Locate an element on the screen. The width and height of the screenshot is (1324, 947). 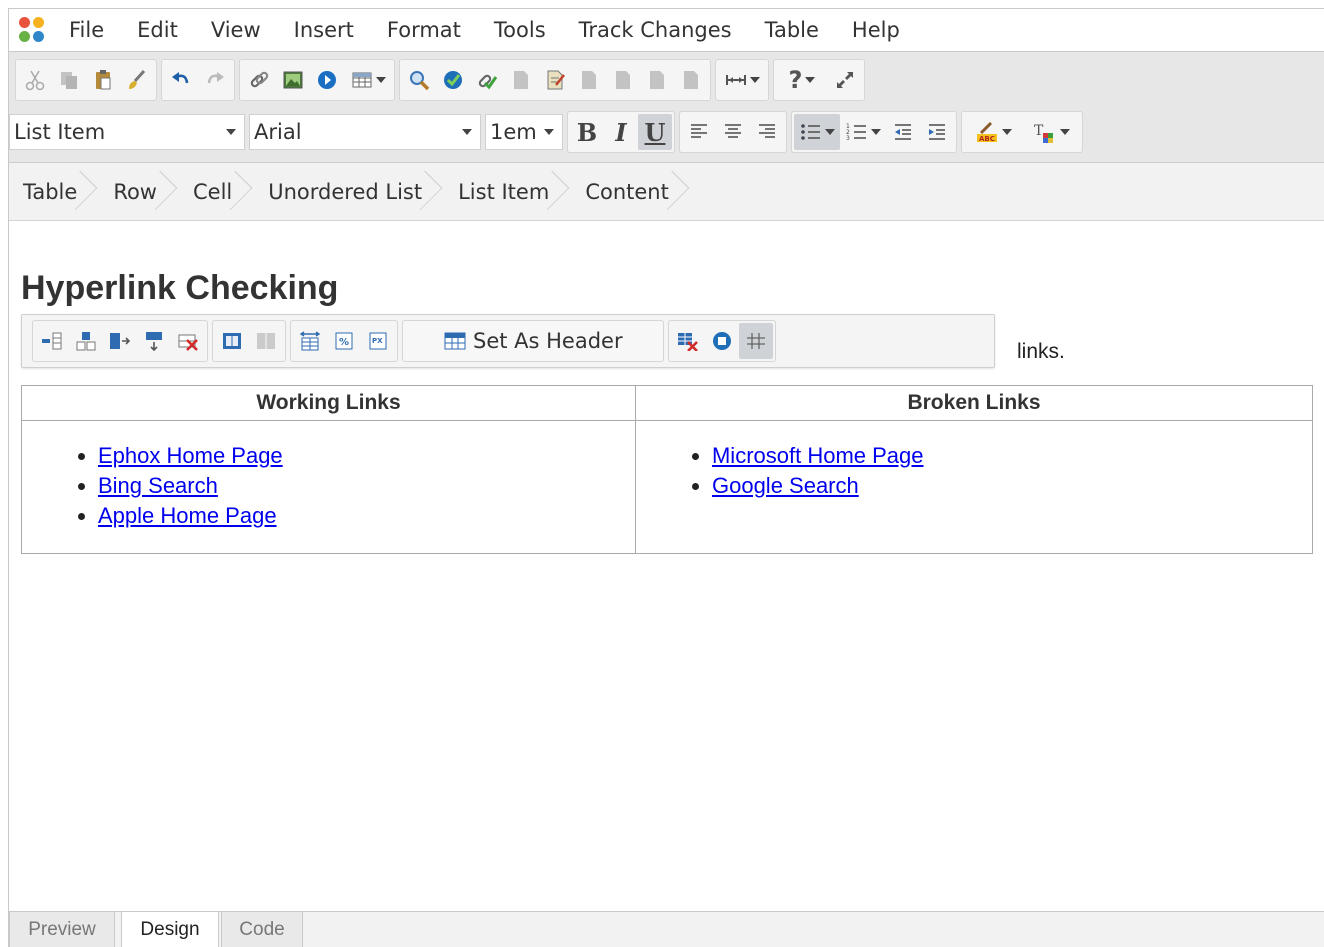
insert-column-after-button is located at coordinates (120, 341).